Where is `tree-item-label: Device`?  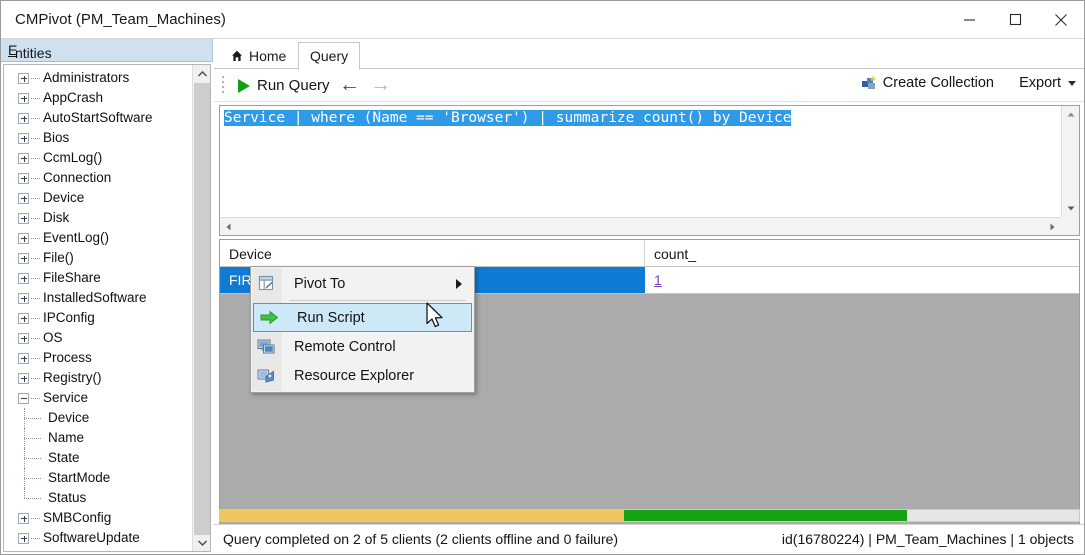 tree-item-label: Device is located at coordinates (64, 197).